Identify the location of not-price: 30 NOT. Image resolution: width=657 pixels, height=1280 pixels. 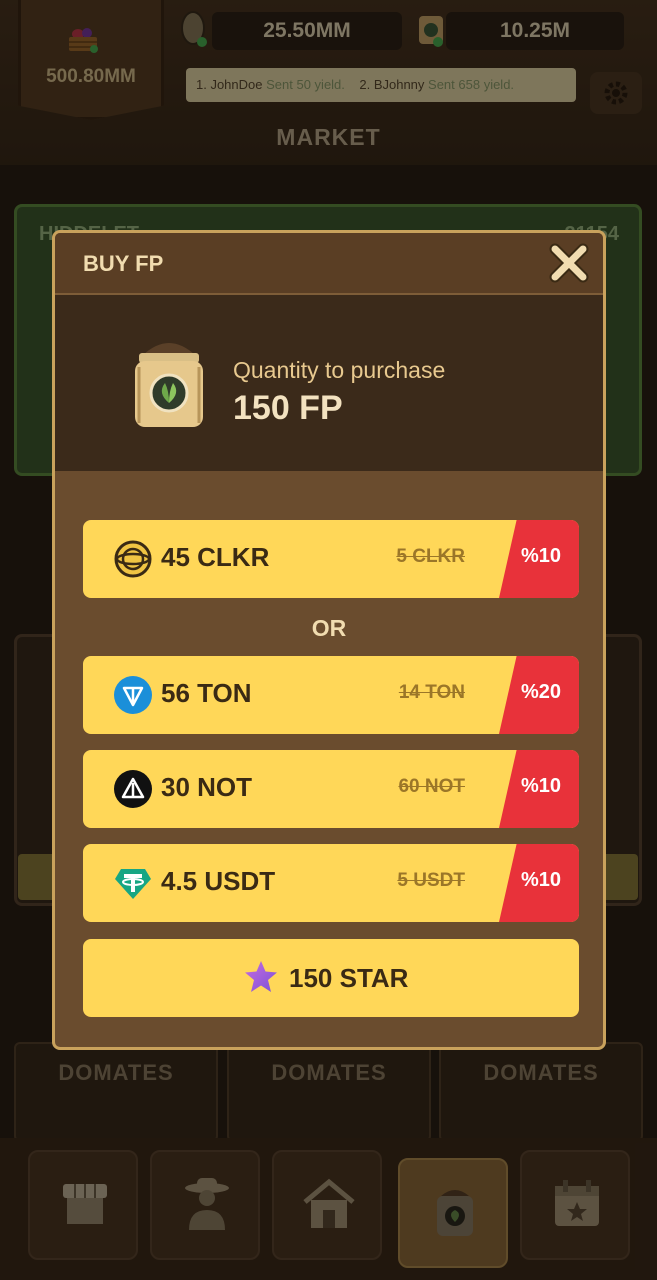
(207, 787).